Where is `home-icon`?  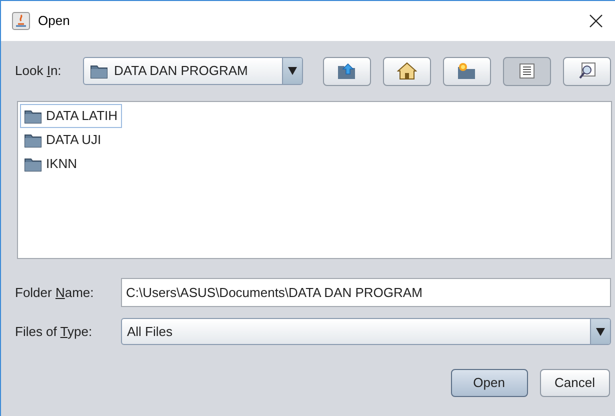
home-icon is located at coordinates (407, 71).